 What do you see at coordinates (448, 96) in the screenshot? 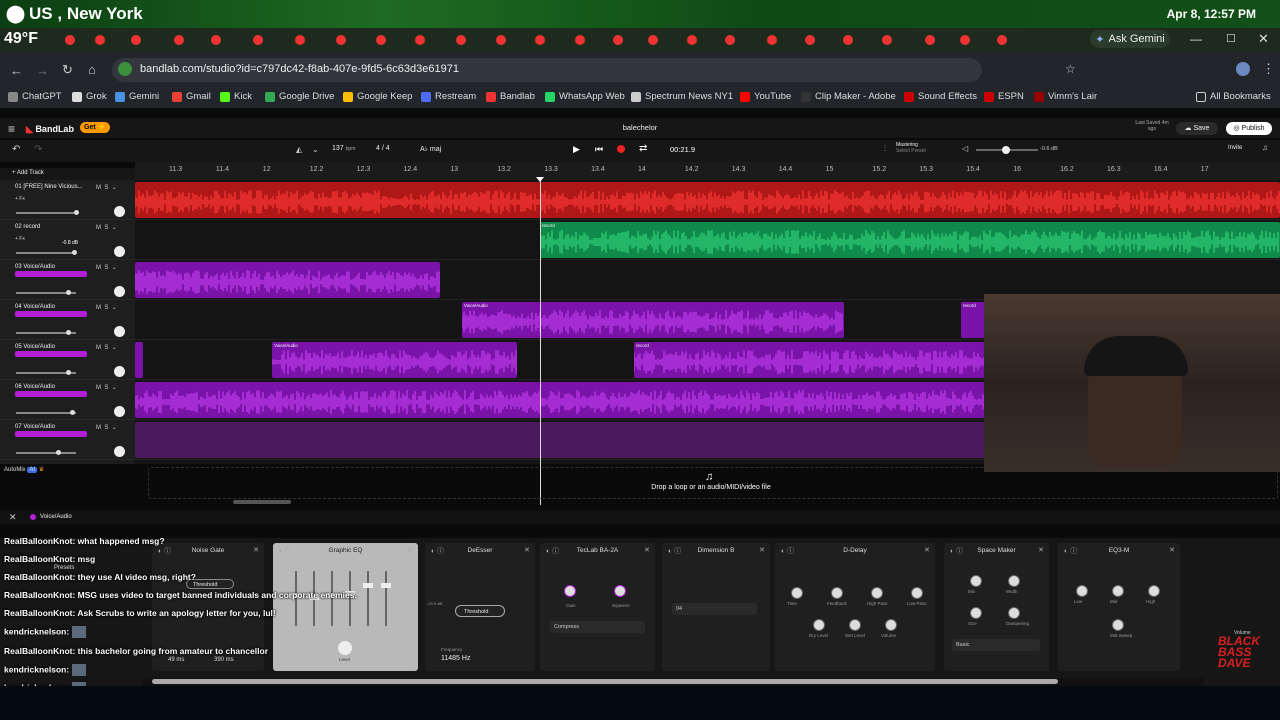
I see `bookmark-7: Restream` at bounding box center [448, 96].